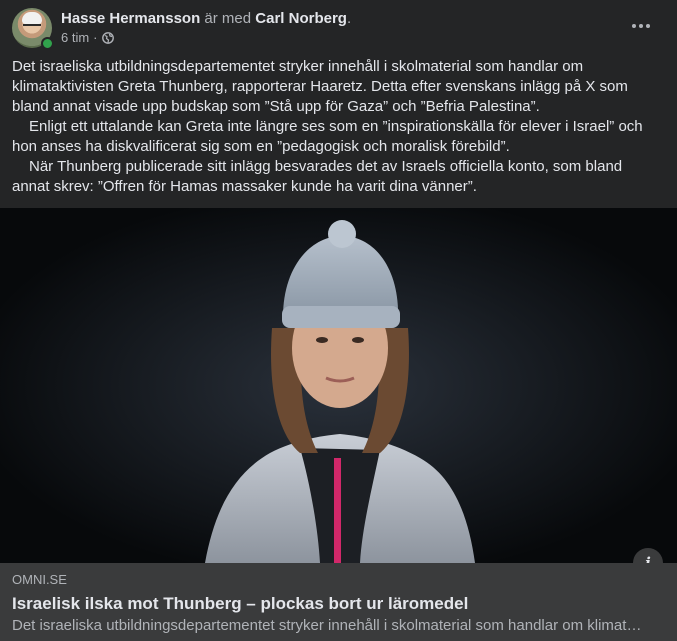 This screenshot has width=677, height=641. What do you see at coordinates (349, 18) in the screenshot?
I see `period: .` at bounding box center [349, 18].